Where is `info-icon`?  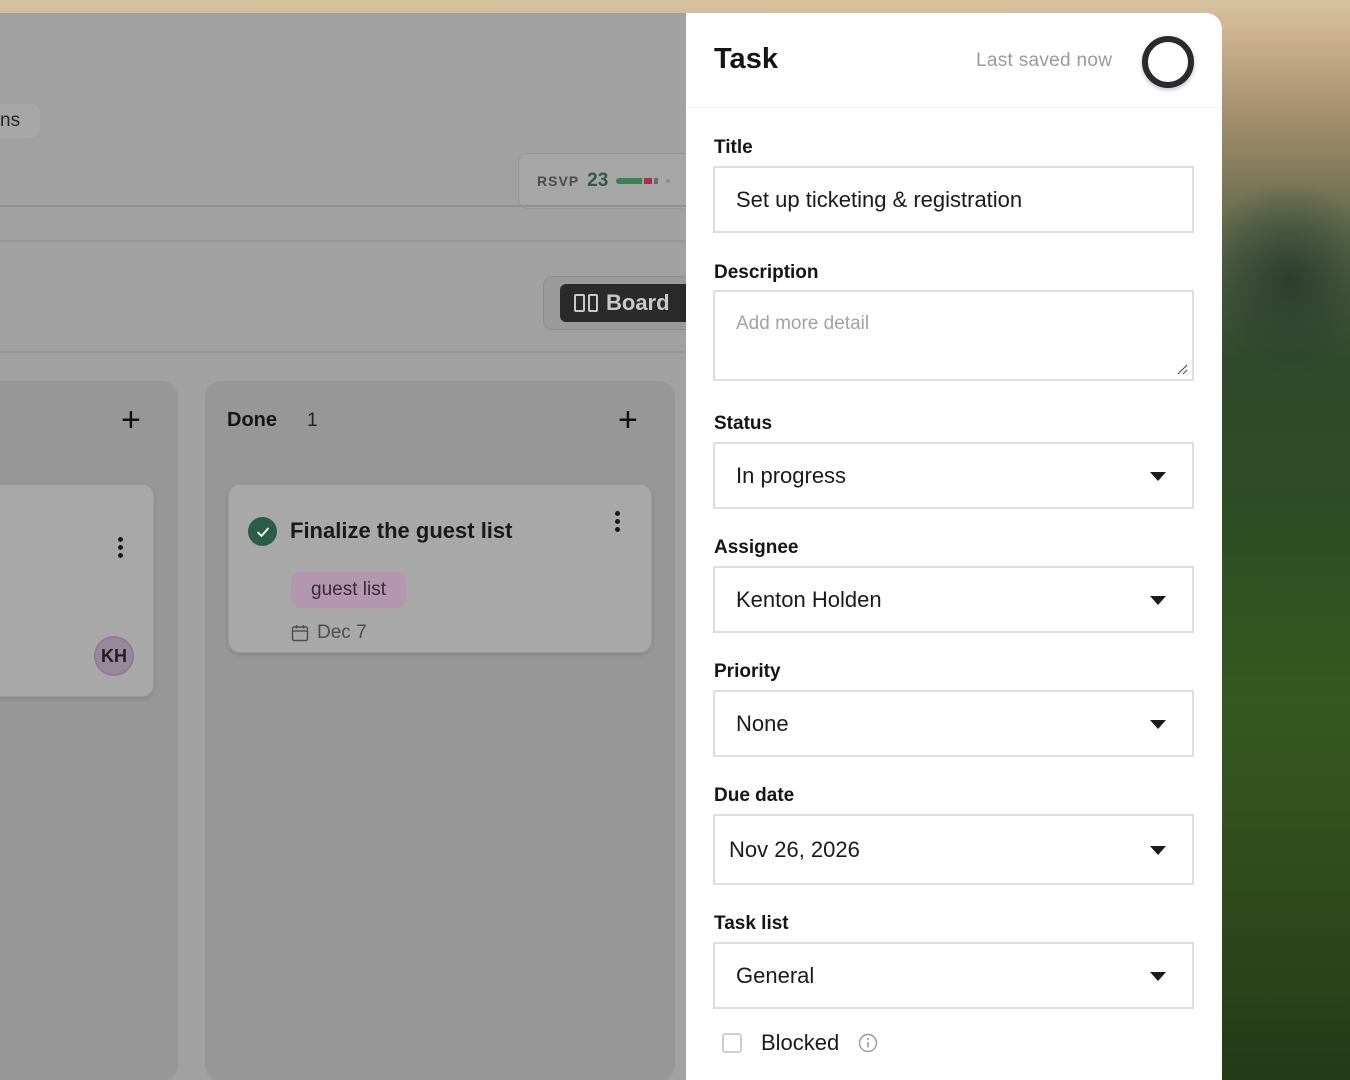 info-icon is located at coordinates (868, 1043).